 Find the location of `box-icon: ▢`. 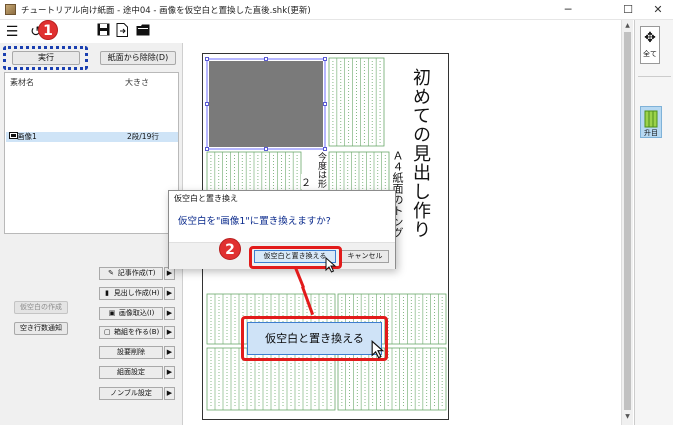

box-icon: ▢ is located at coordinates (107, 332).